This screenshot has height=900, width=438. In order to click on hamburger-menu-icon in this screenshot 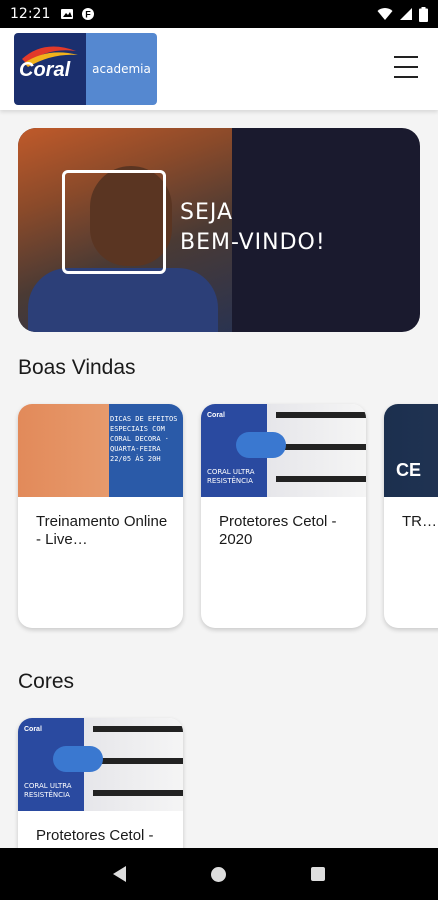, I will do `click(406, 67)`.